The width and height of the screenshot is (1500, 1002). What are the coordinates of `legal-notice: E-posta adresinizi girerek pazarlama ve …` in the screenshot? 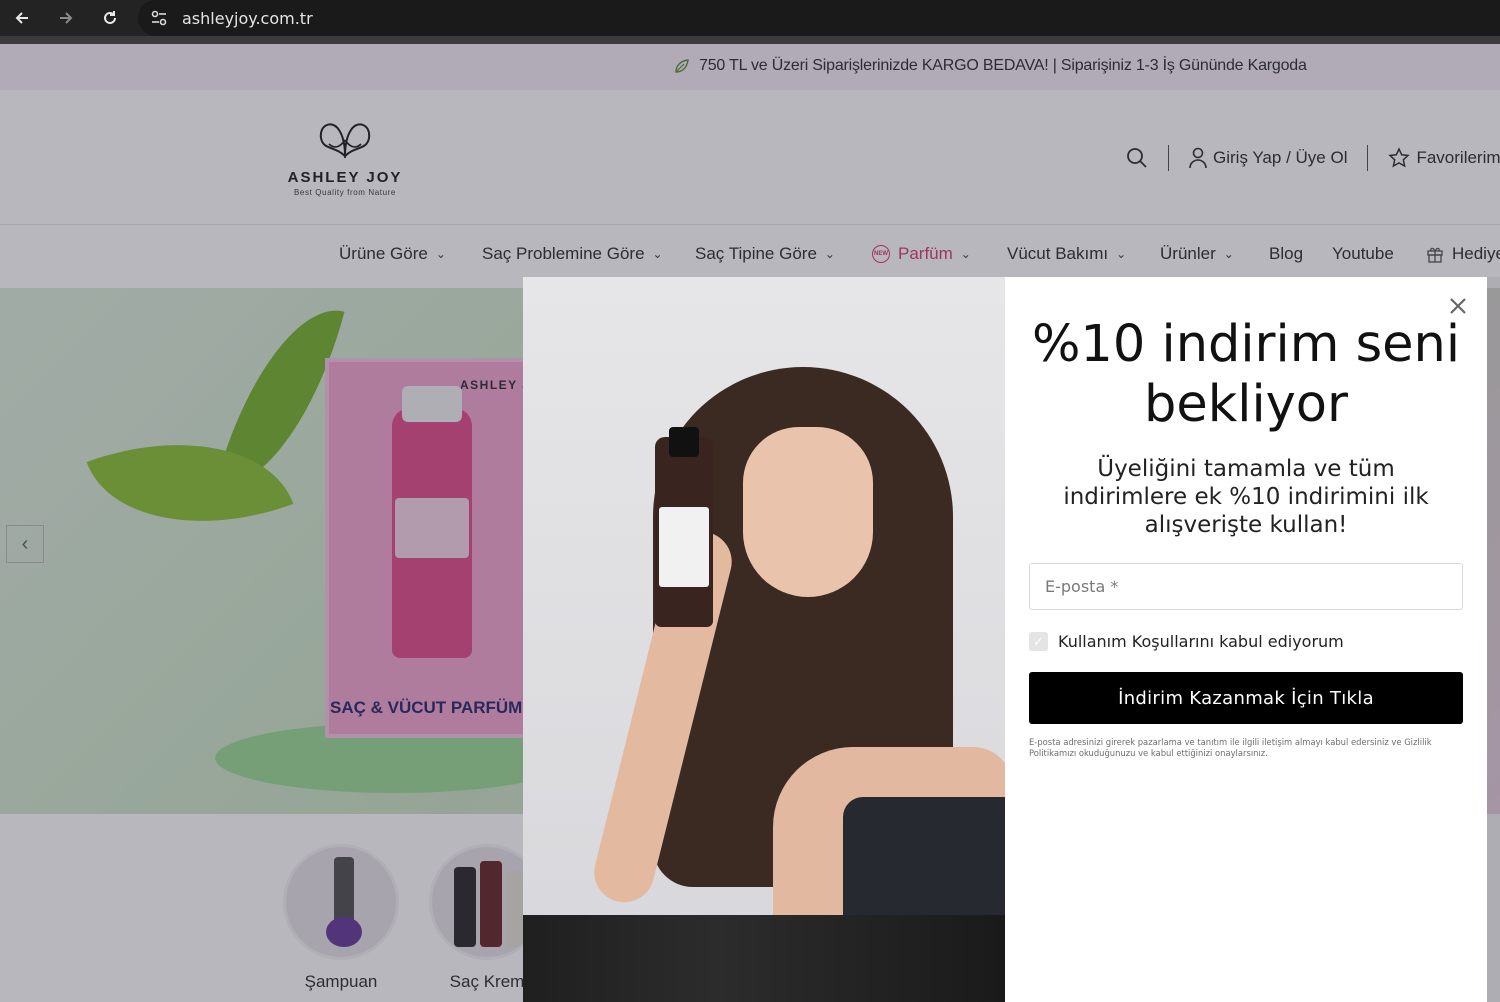 It's located at (1230, 747).